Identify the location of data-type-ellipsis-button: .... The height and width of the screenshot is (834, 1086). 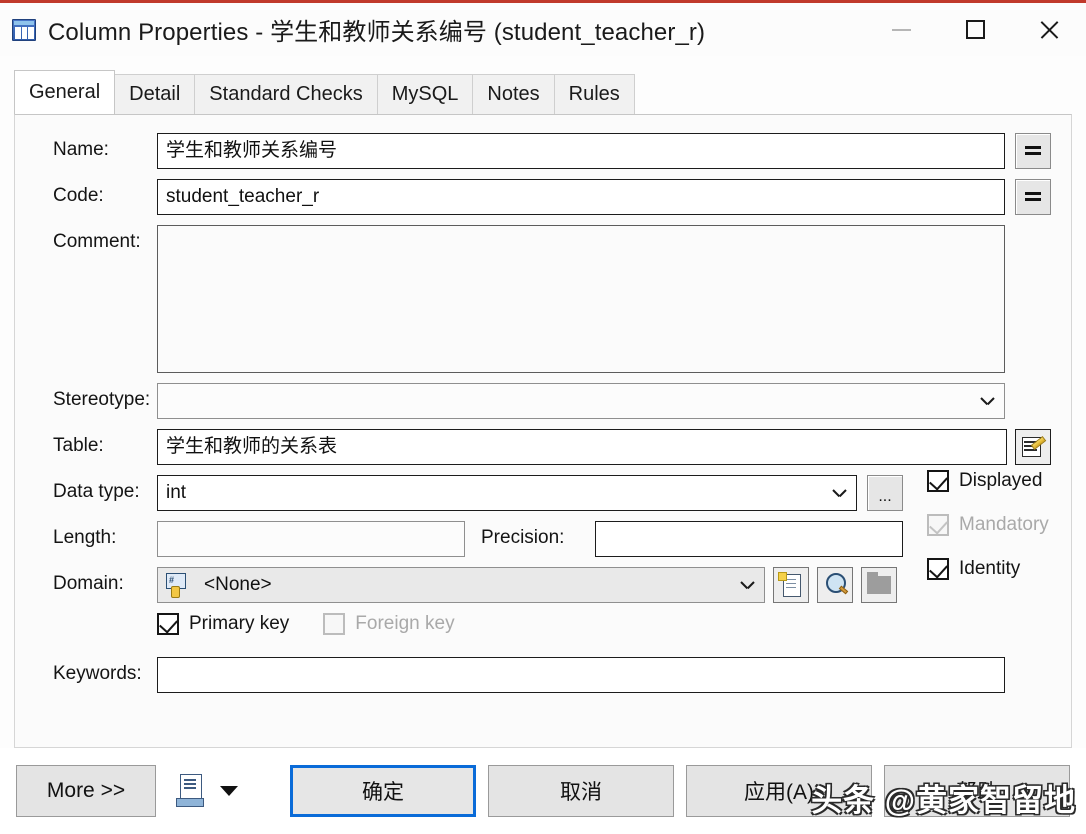
(885, 493).